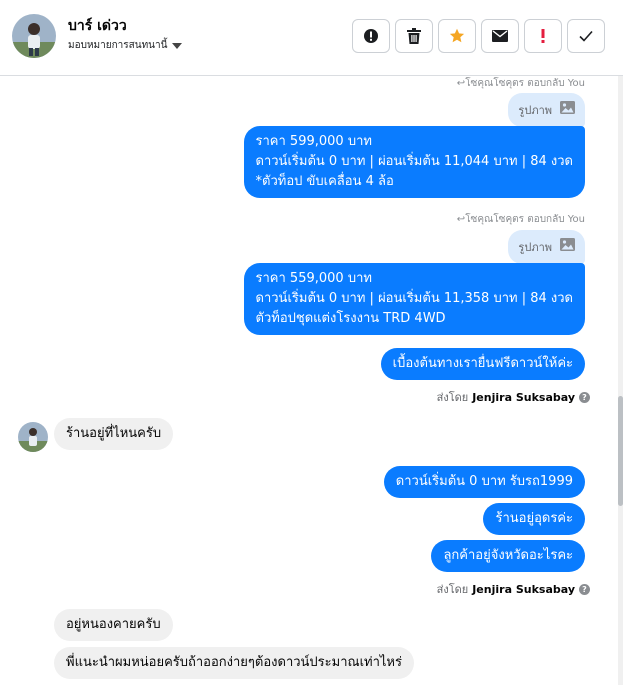 Image resolution: width=623 pixels, height=685 pixels. What do you see at coordinates (313, 278) in the screenshot?
I see `message-line: ราคา 559,000 บาท` at bounding box center [313, 278].